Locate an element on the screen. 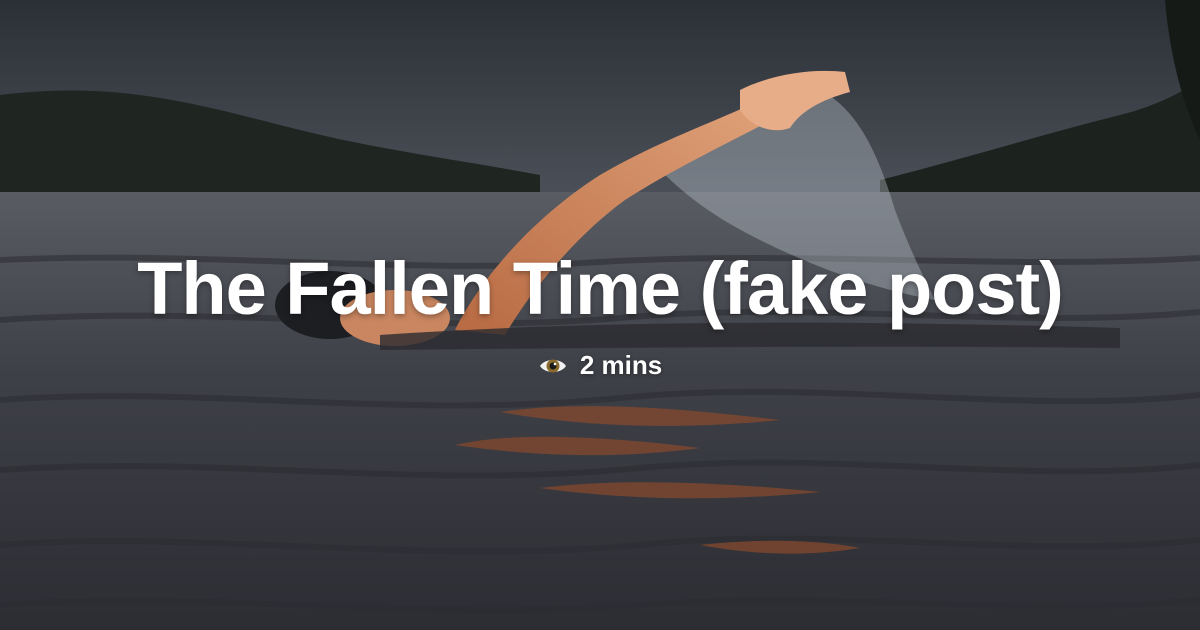 This screenshot has width=1200, height=630. reading-time-label: 2 mins is located at coordinates (621, 365).